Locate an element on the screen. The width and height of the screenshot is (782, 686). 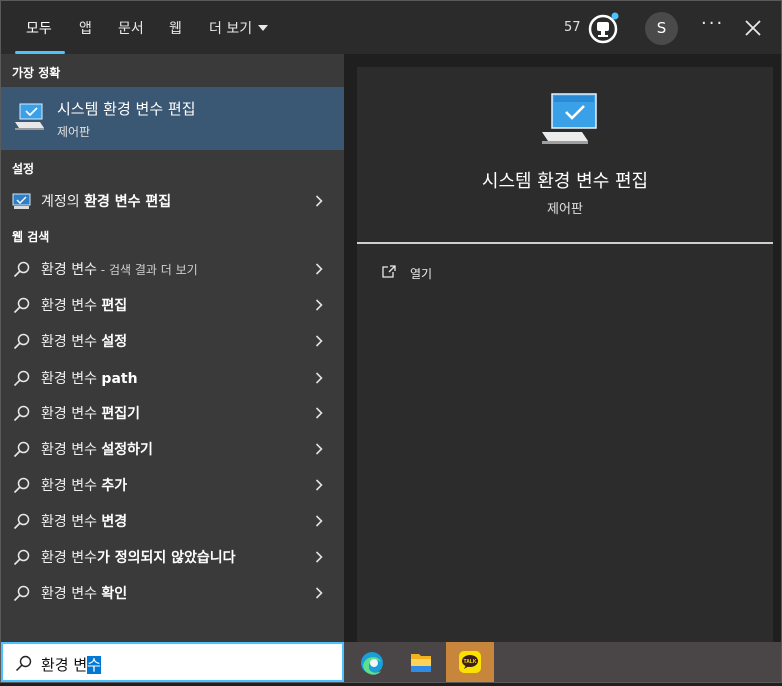
file-explorer-icon is located at coordinates (421, 663).